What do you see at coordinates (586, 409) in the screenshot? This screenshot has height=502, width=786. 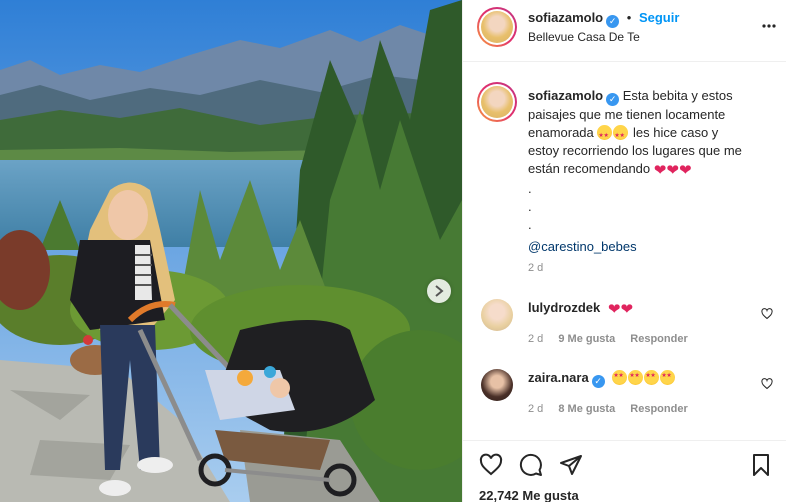 I see `comment-likes: 8 Me gusta` at bounding box center [586, 409].